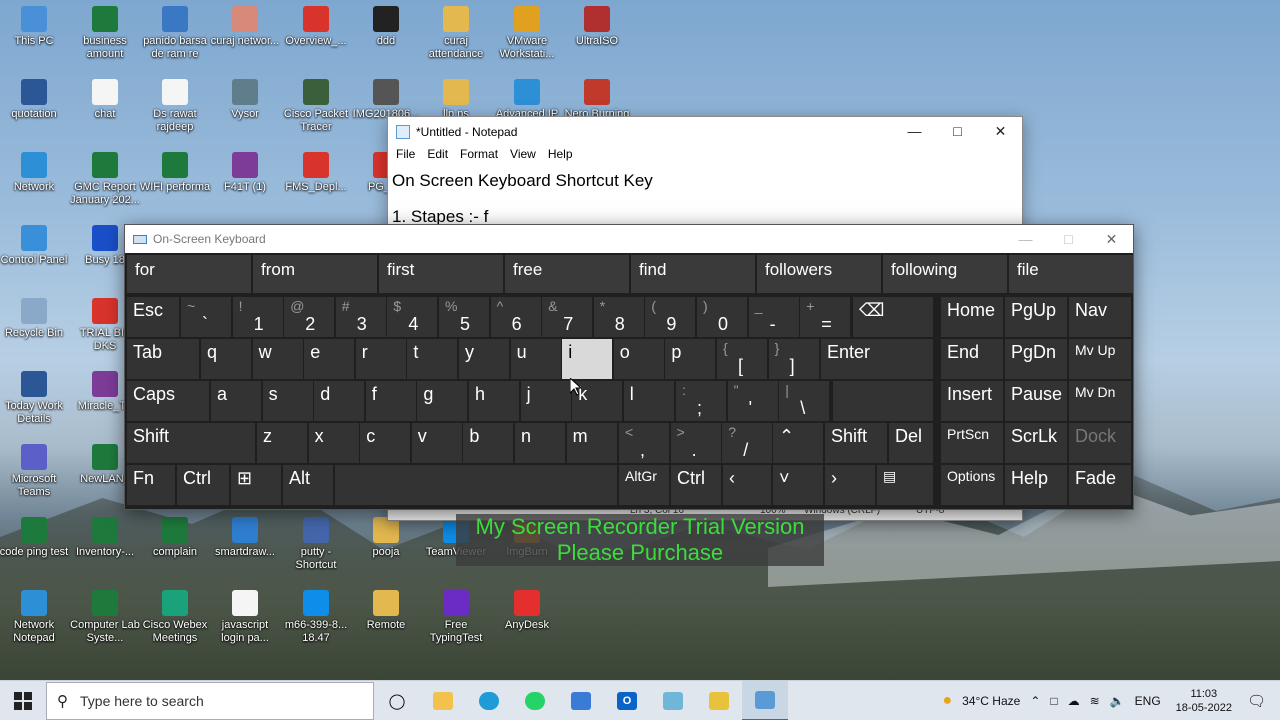  I want to click on key-ctrl-left: Ctrl, so click(203, 485).